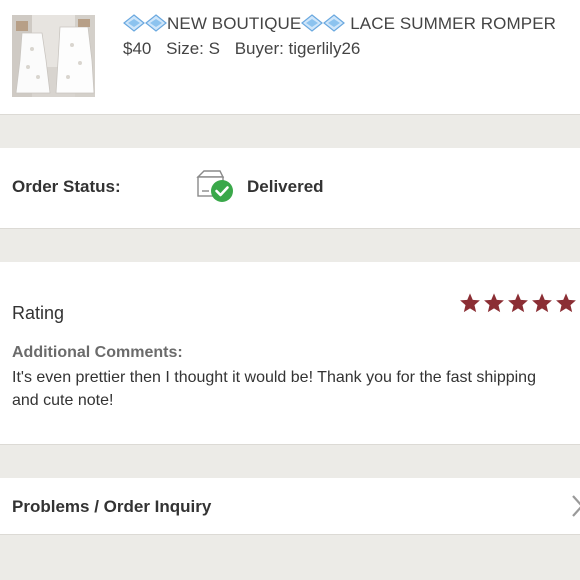  I want to click on order-status-row: Order Status: Delivered, so click(290, 188).